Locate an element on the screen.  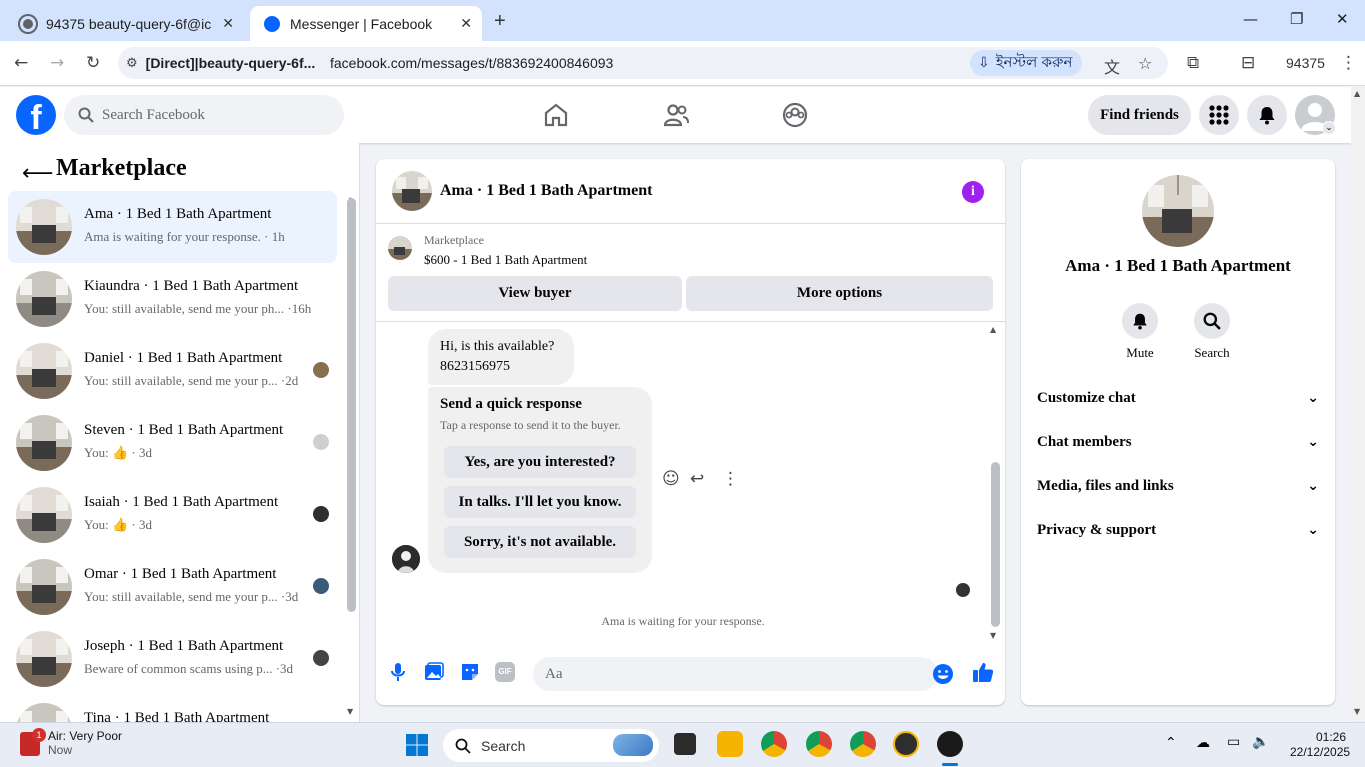
tab-messenger: Messenger | Facebook ✕ is located at coordinates (366, 23).